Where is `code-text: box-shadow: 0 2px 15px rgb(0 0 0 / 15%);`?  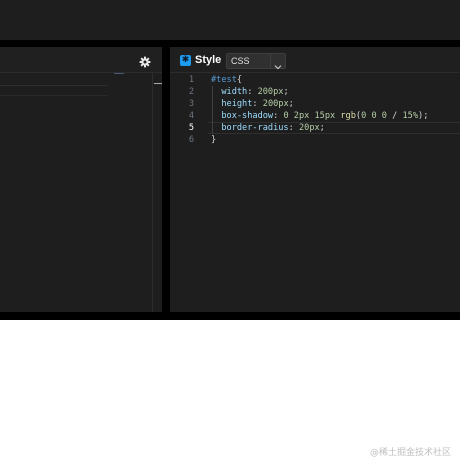 code-text: box-shadow: 0 2px 15px rgb(0 0 0 / 15%); is located at coordinates (319, 116).